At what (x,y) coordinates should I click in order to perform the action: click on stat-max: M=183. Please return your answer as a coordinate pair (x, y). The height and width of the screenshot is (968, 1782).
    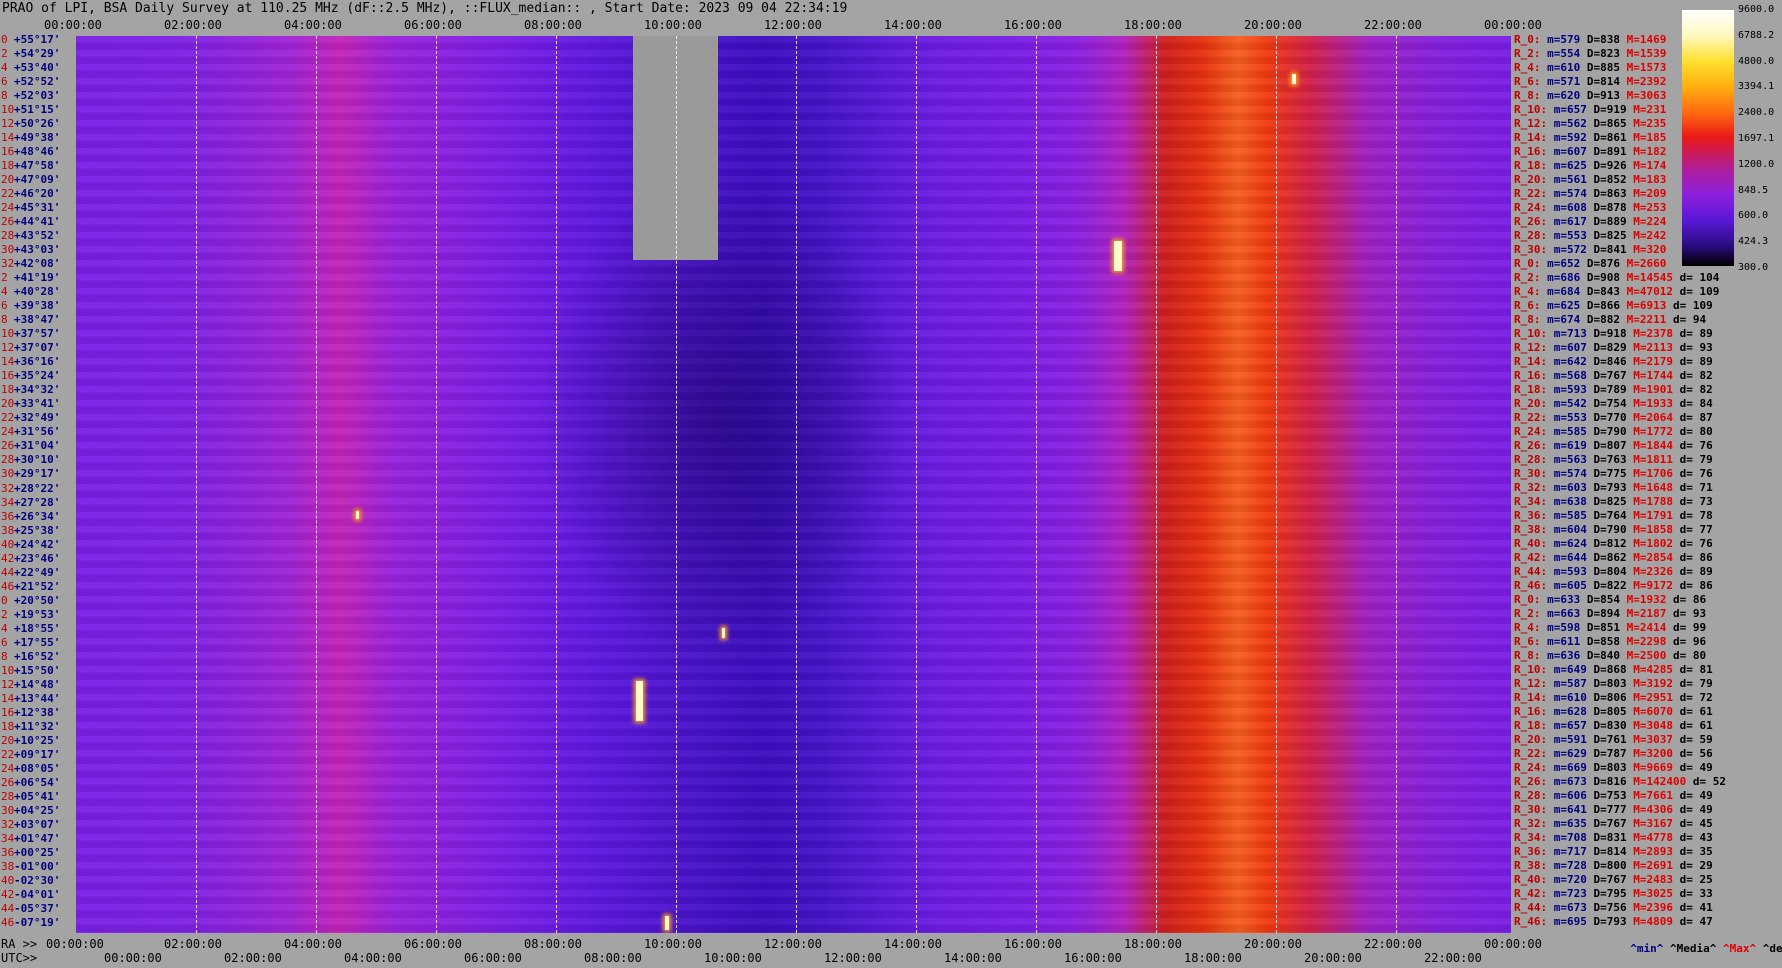
    Looking at the image, I should click on (1650, 179).